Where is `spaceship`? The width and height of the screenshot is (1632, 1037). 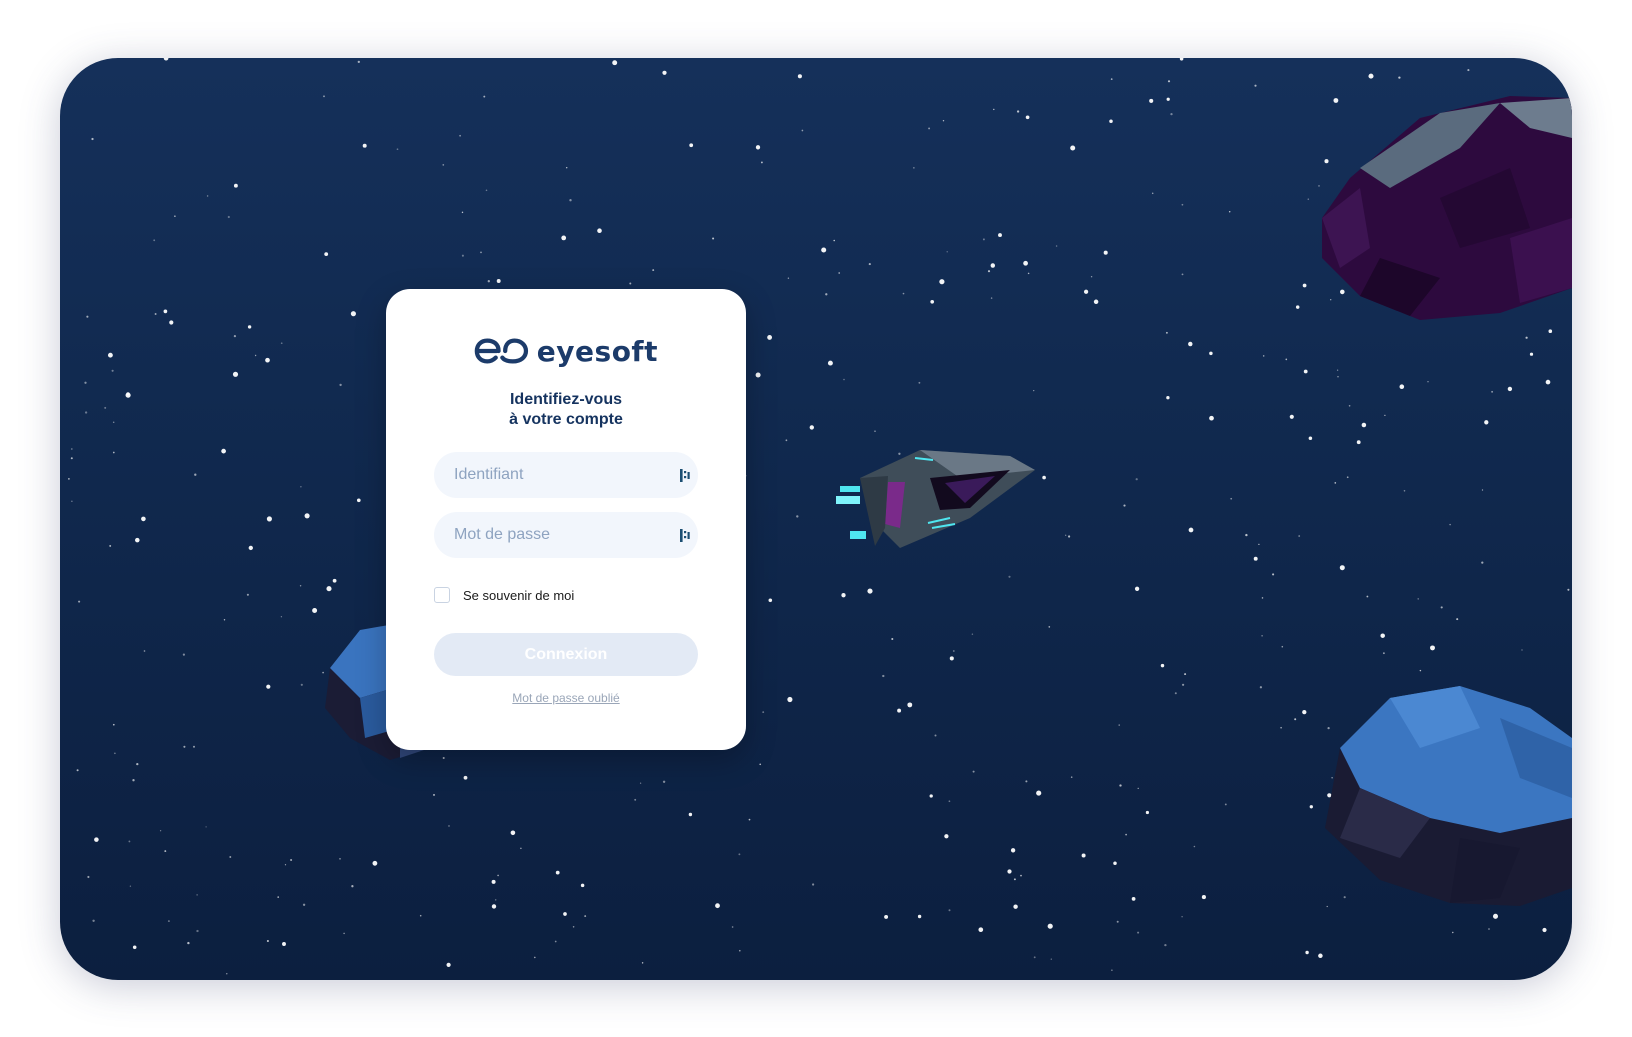
spaceship is located at coordinates (935, 499).